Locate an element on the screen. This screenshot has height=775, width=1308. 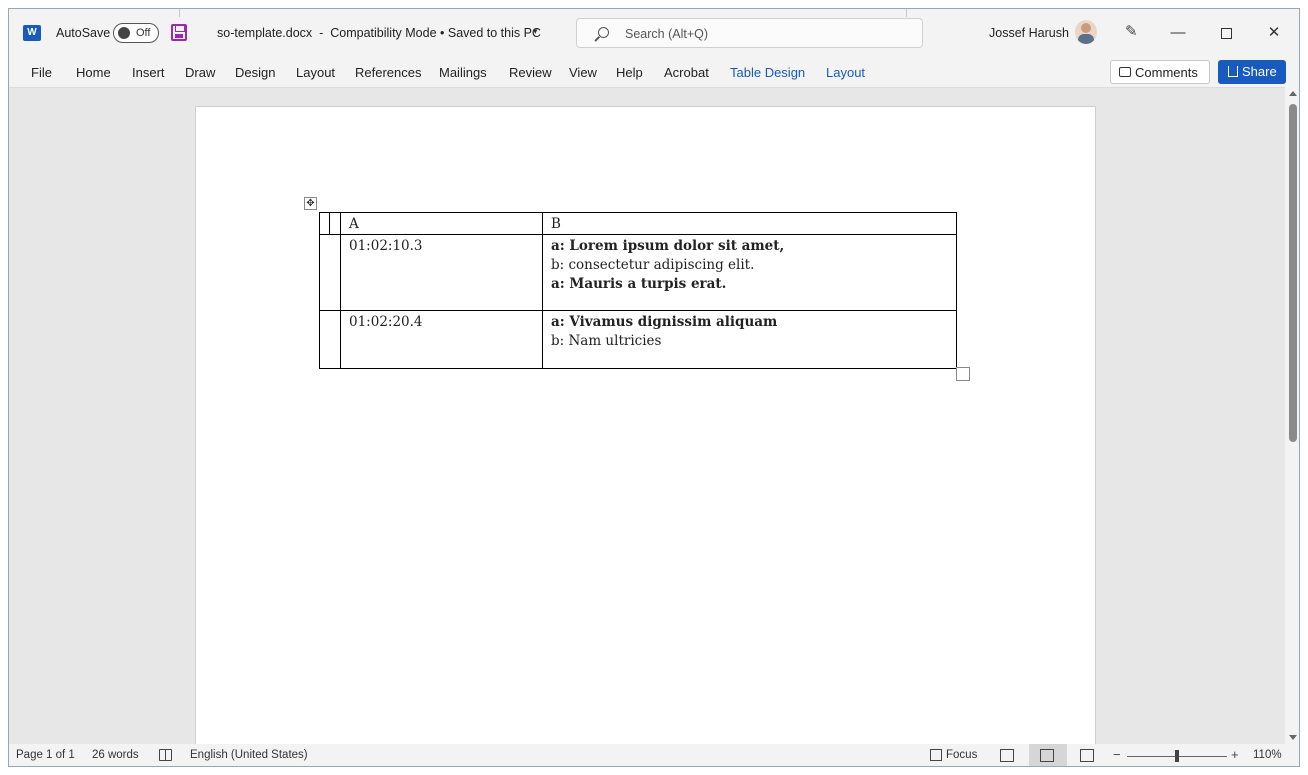
table-move-handle-icon: ✥ is located at coordinates (310, 203).